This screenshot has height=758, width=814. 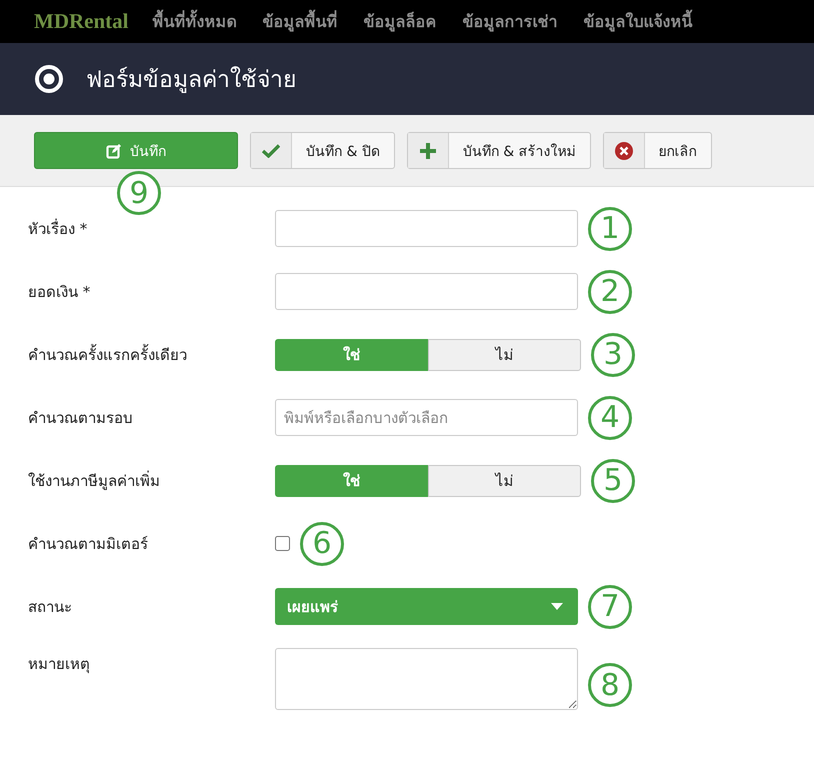 I want to click on callout-number: 6, so click(x=322, y=544).